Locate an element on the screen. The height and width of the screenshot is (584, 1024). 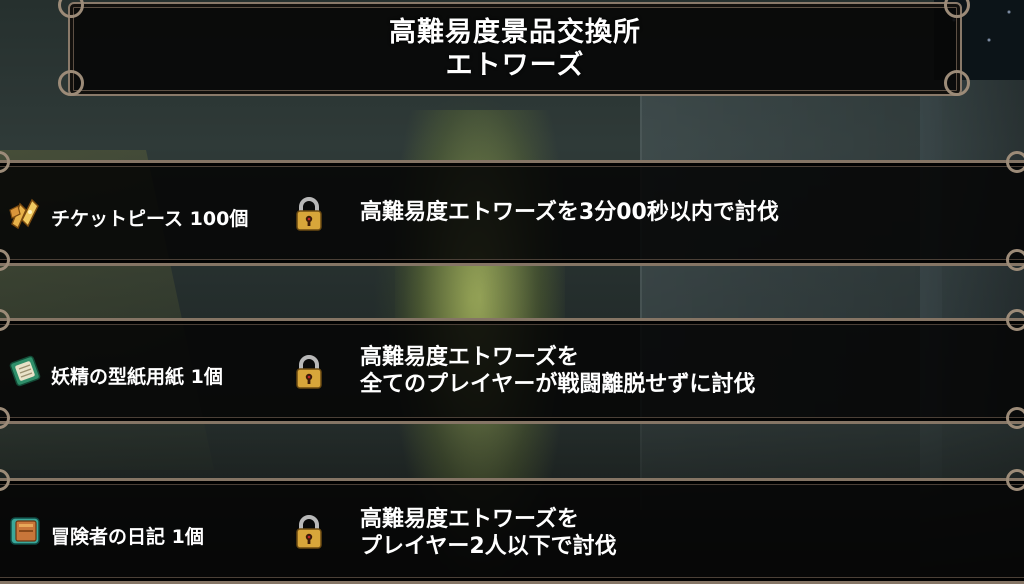
reward-item-name: チケットピース 100個 is located at coordinates (150, 219).